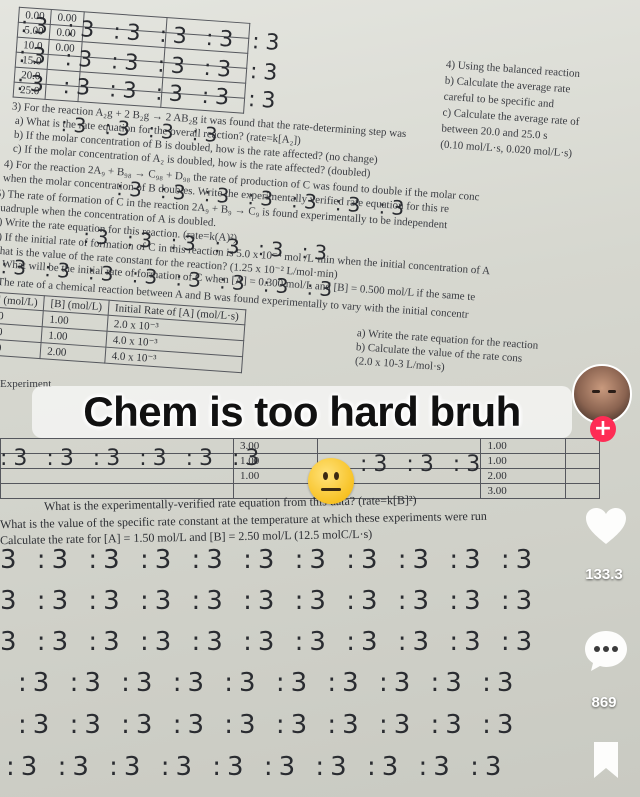  What do you see at coordinates (331, 481) in the screenshot?
I see `neutral-face-emoji` at bounding box center [331, 481].